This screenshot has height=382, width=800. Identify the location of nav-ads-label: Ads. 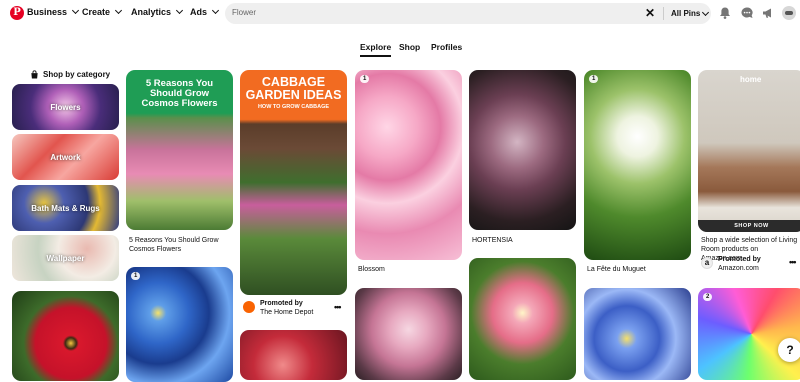
(199, 12).